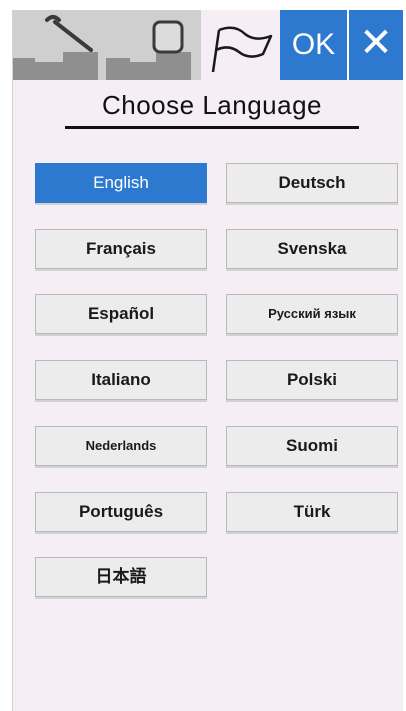  I want to click on language-button-turk: Türk, so click(312, 512).